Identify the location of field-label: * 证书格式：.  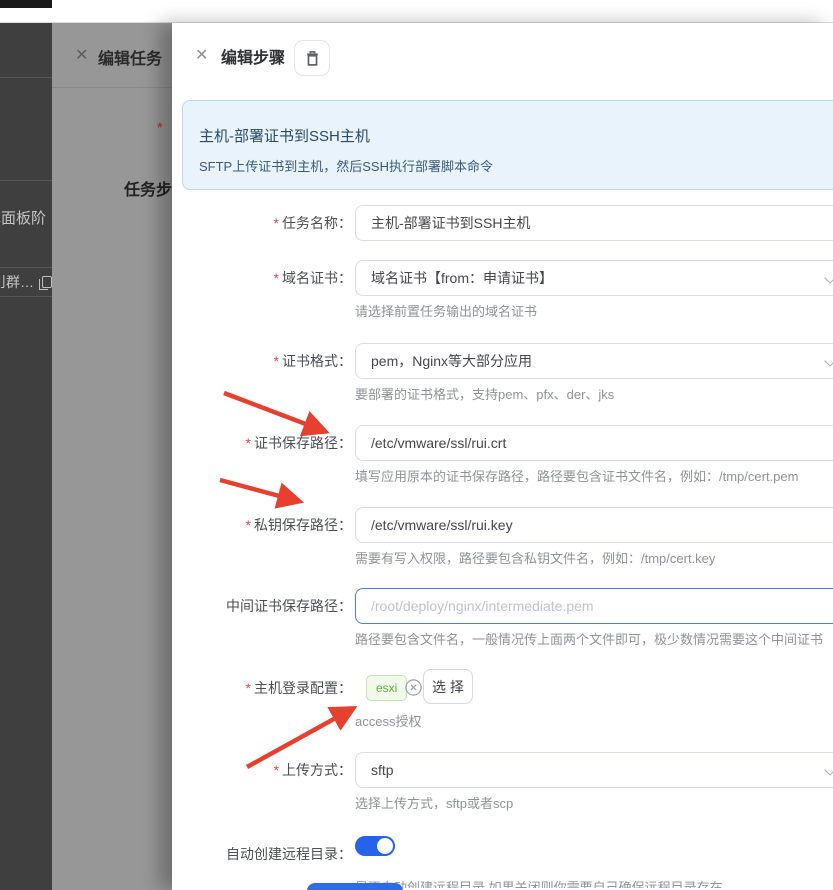
(312, 361).